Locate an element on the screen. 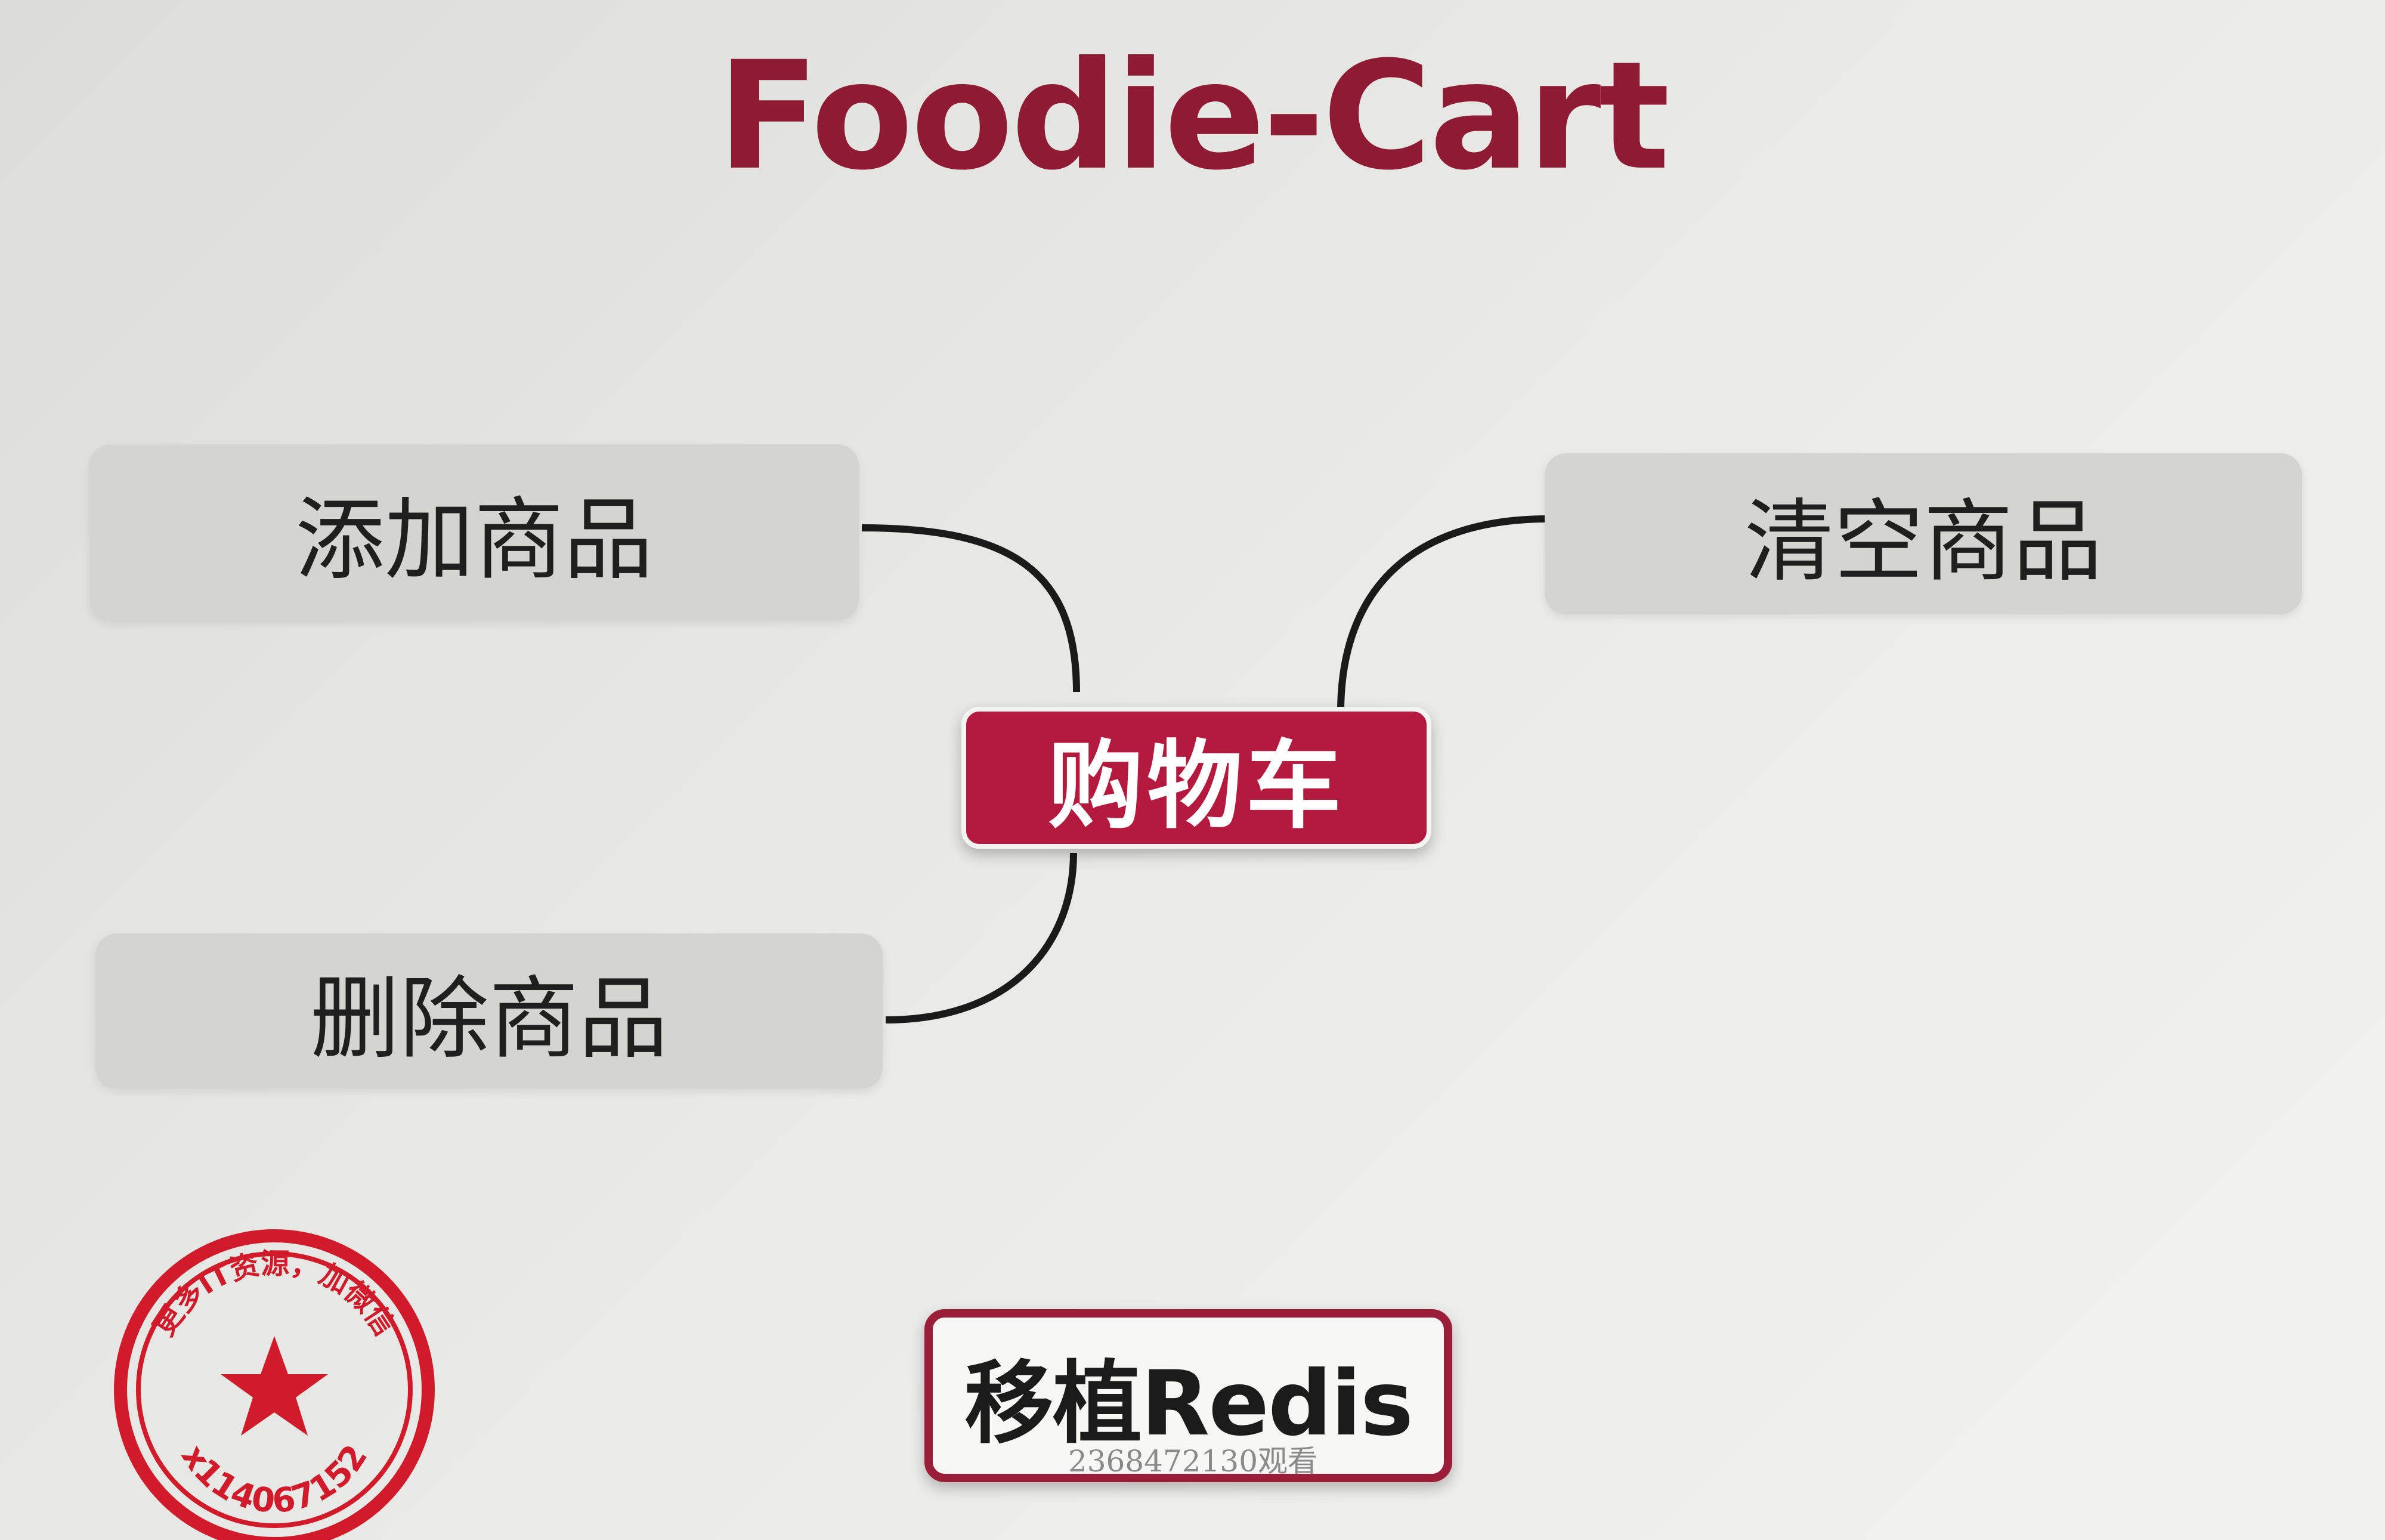 This screenshot has height=1540, width=2385. seal-stamp: 更多IT资源，加微信 x114067152 is located at coordinates (274, 1384).